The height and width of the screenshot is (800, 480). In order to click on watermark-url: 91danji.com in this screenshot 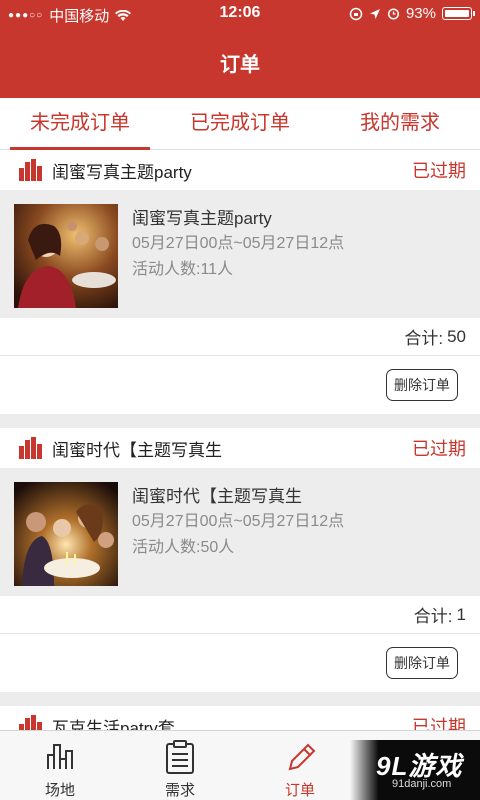, I will do `click(422, 784)`.